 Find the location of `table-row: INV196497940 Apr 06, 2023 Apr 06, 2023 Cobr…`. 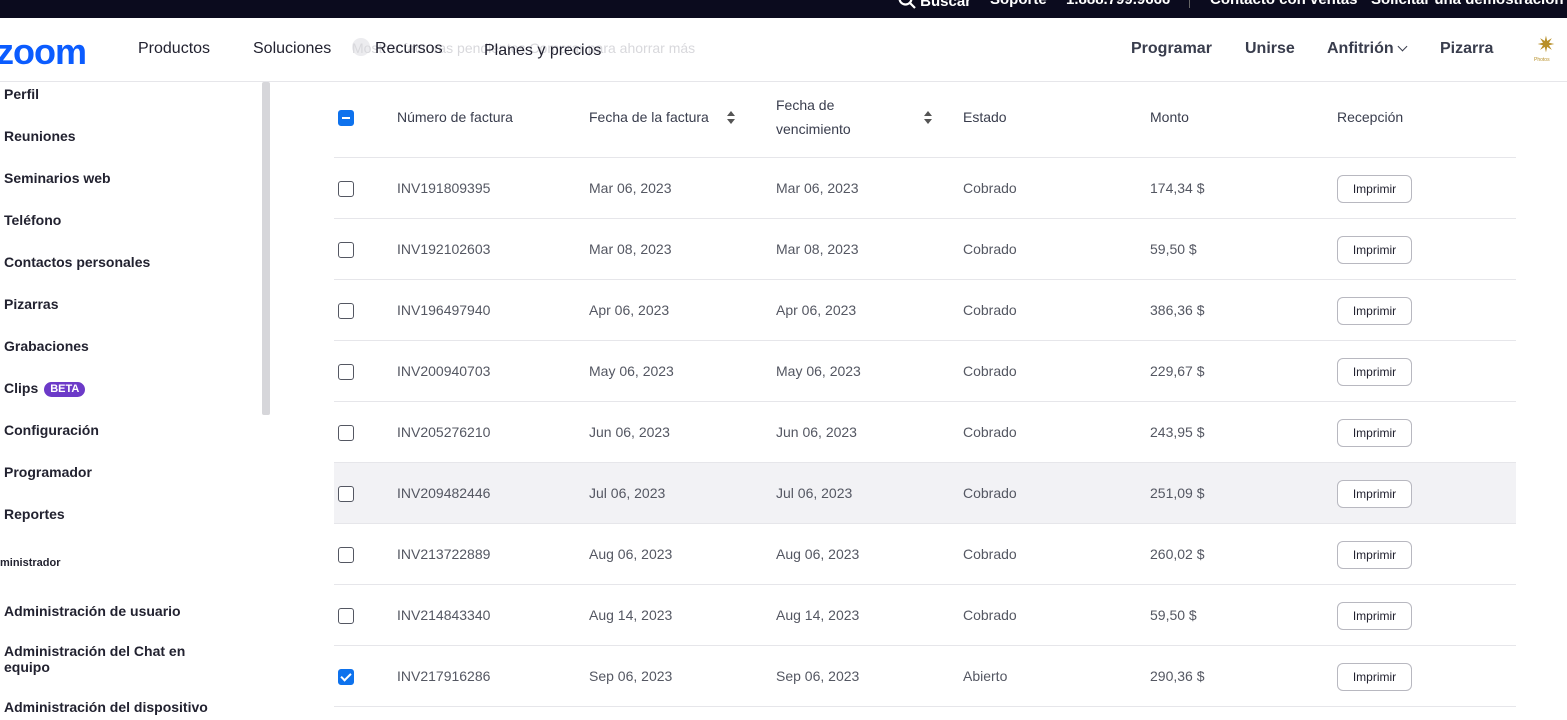

table-row: INV196497940 Apr 06, 2023 Apr 06, 2023 Cobr… is located at coordinates (925, 310).